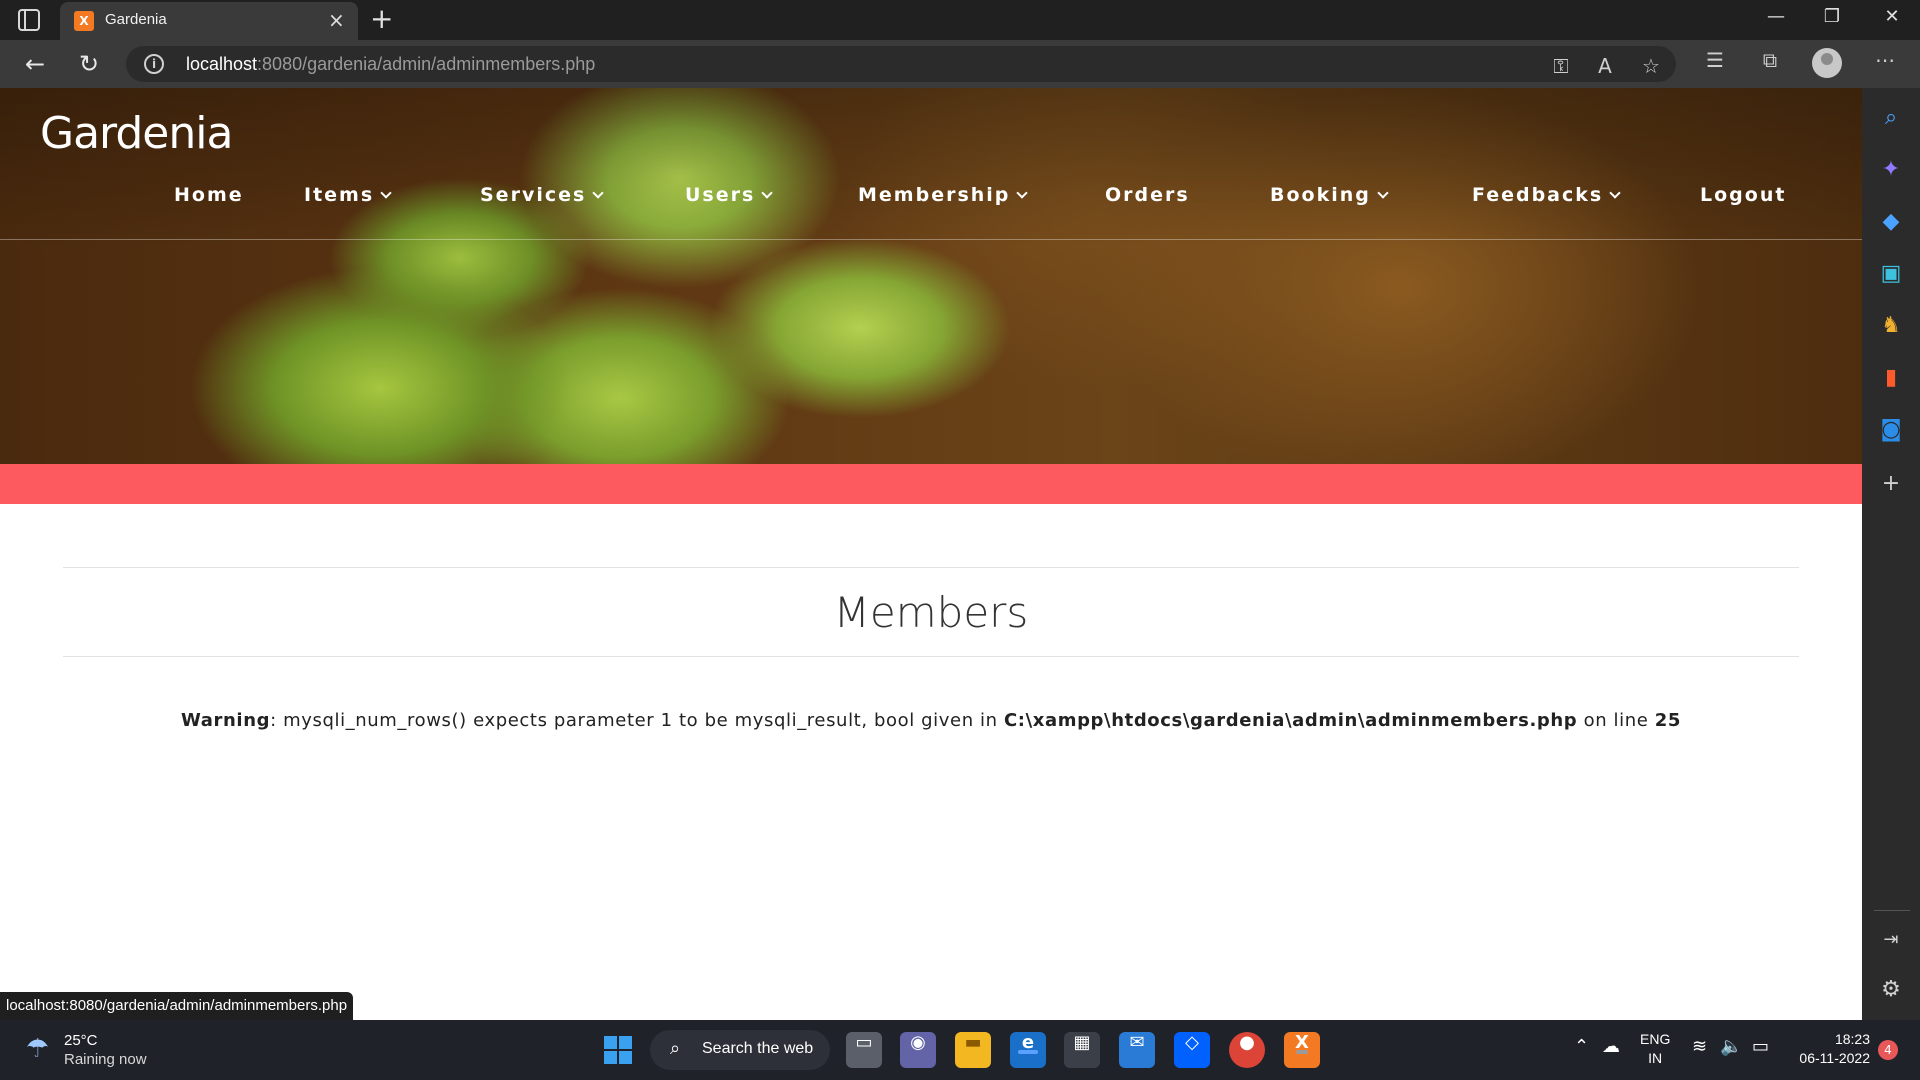 The width and height of the screenshot is (1920, 1080). What do you see at coordinates (1891, 326) in the screenshot?
I see `games-icon: ♞` at bounding box center [1891, 326].